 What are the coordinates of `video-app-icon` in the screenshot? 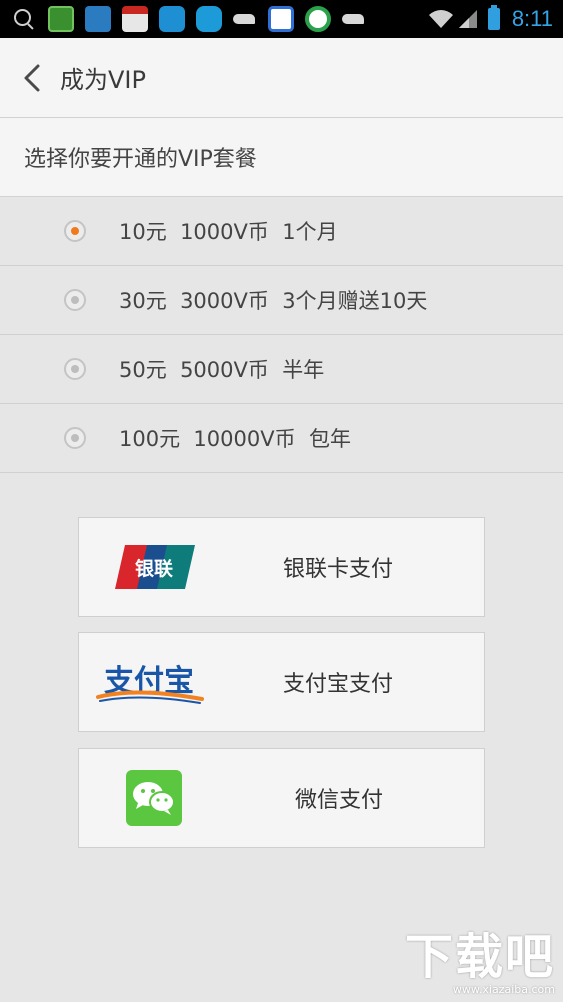 It's located at (61, 19).